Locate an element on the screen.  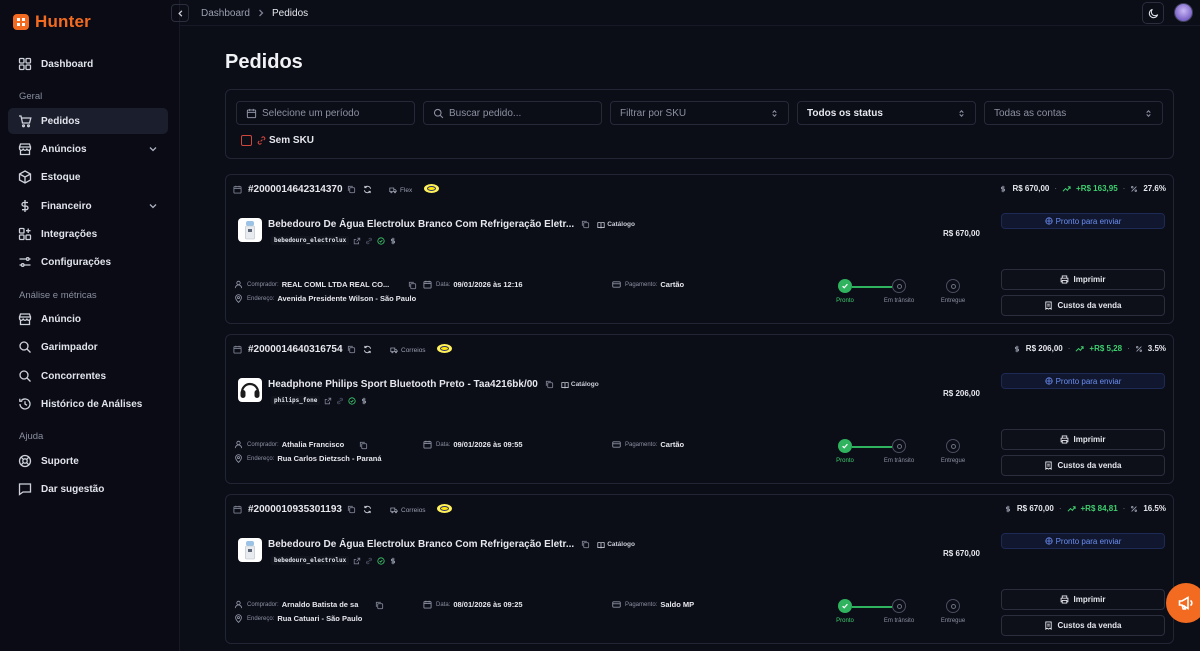
sidebar-item-dashboard: Dashboard is located at coordinates (88, 64).